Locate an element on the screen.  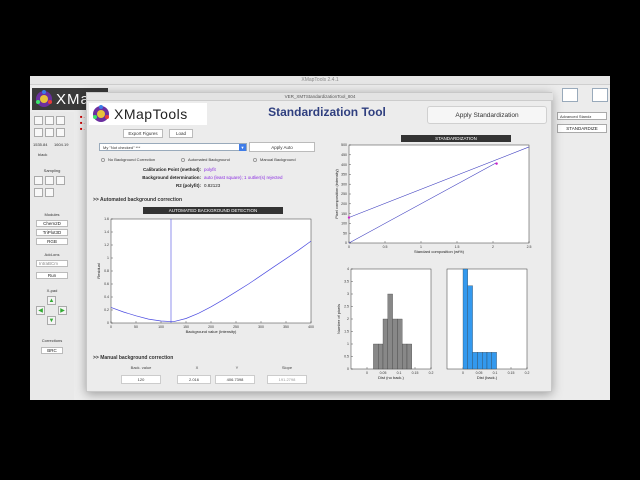
apply-auto-button: Apply Auto is located at coordinates (282, 147).